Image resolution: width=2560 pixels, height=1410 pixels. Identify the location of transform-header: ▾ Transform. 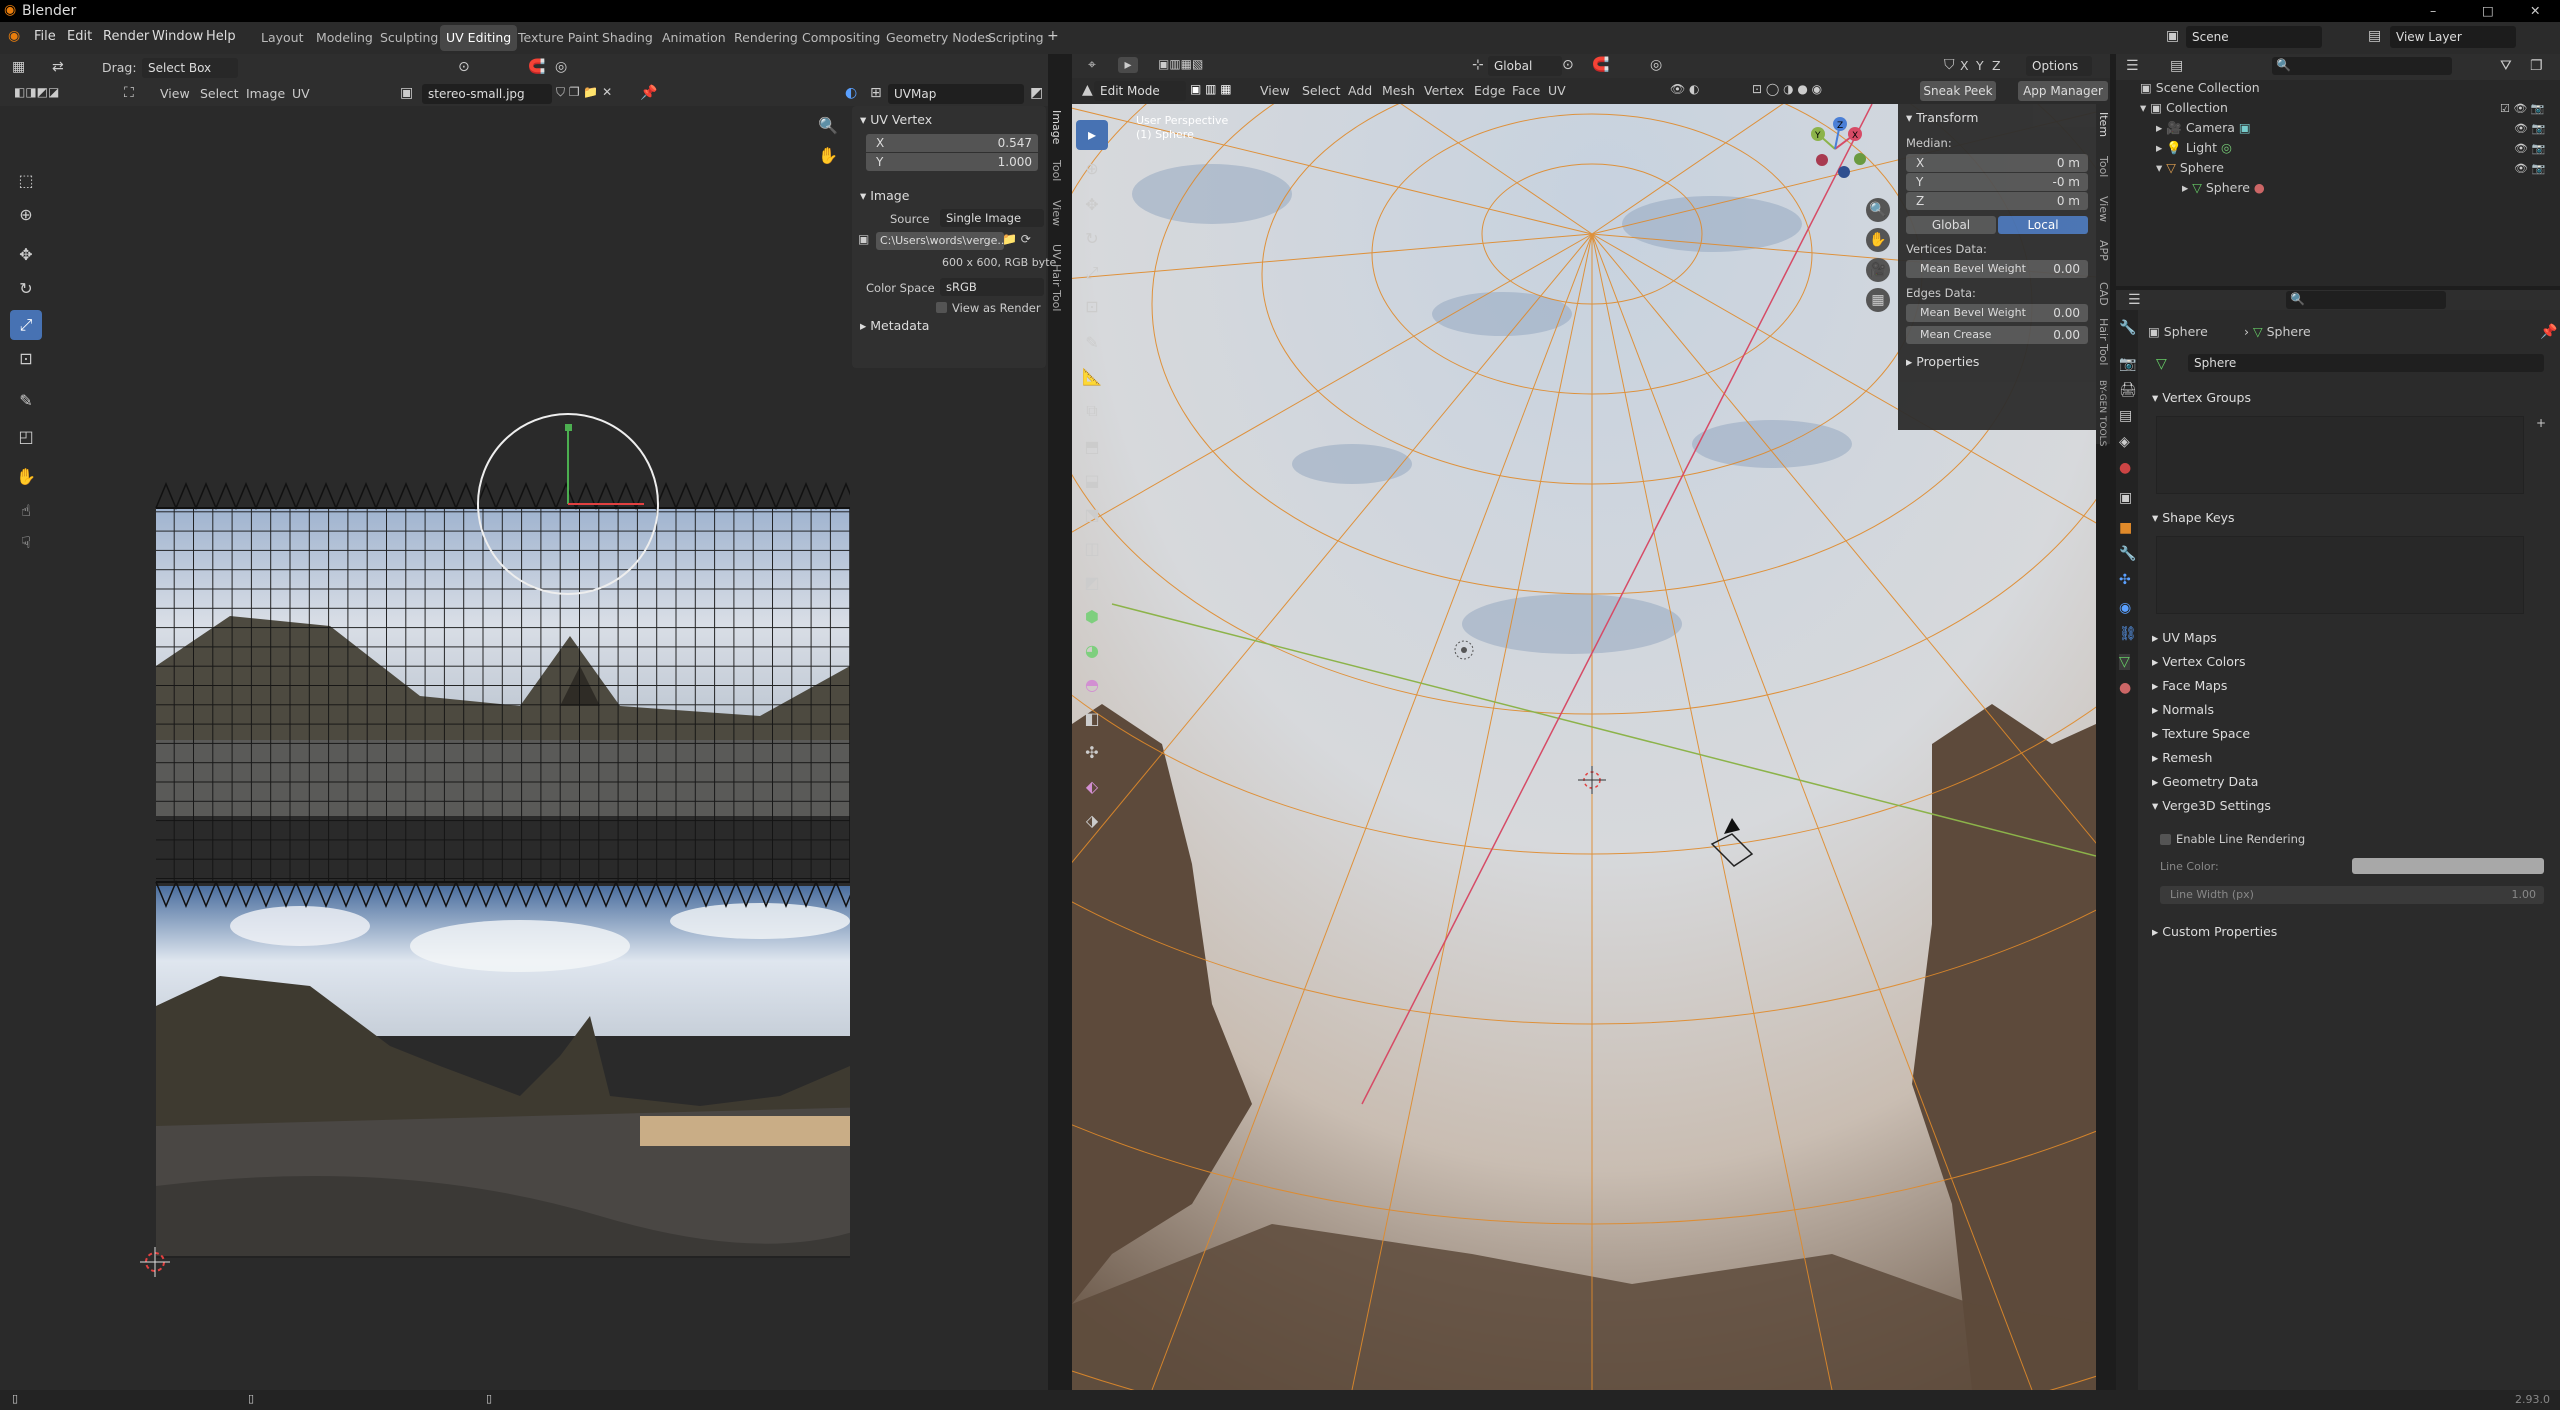
(1942, 117).